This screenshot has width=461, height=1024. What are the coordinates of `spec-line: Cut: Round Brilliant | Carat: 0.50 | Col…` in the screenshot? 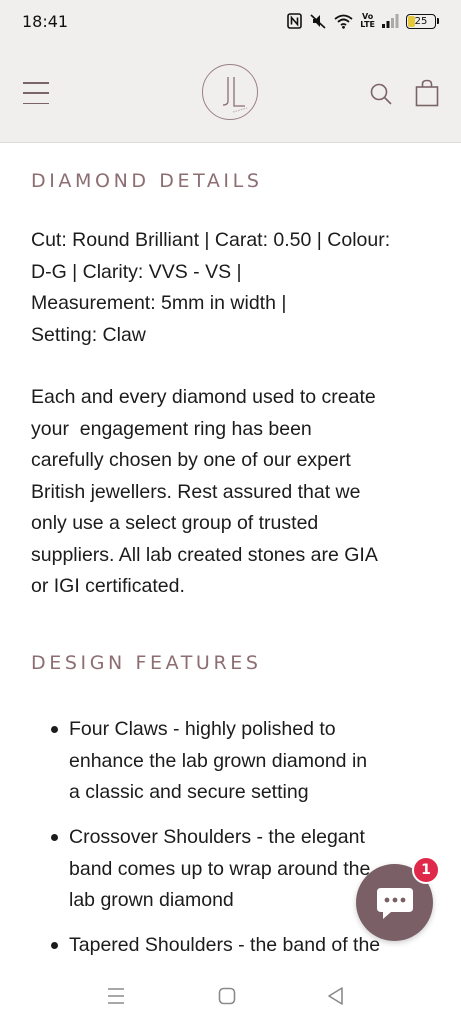 It's located at (211, 240).